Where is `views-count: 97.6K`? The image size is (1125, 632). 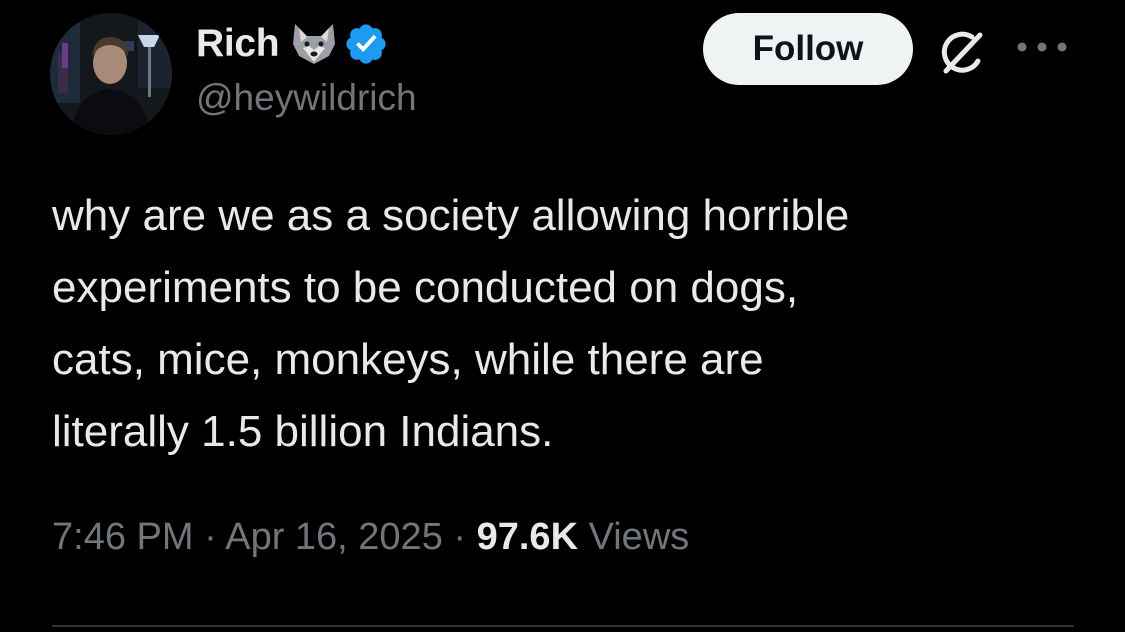 views-count: 97.6K is located at coordinates (527, 537).